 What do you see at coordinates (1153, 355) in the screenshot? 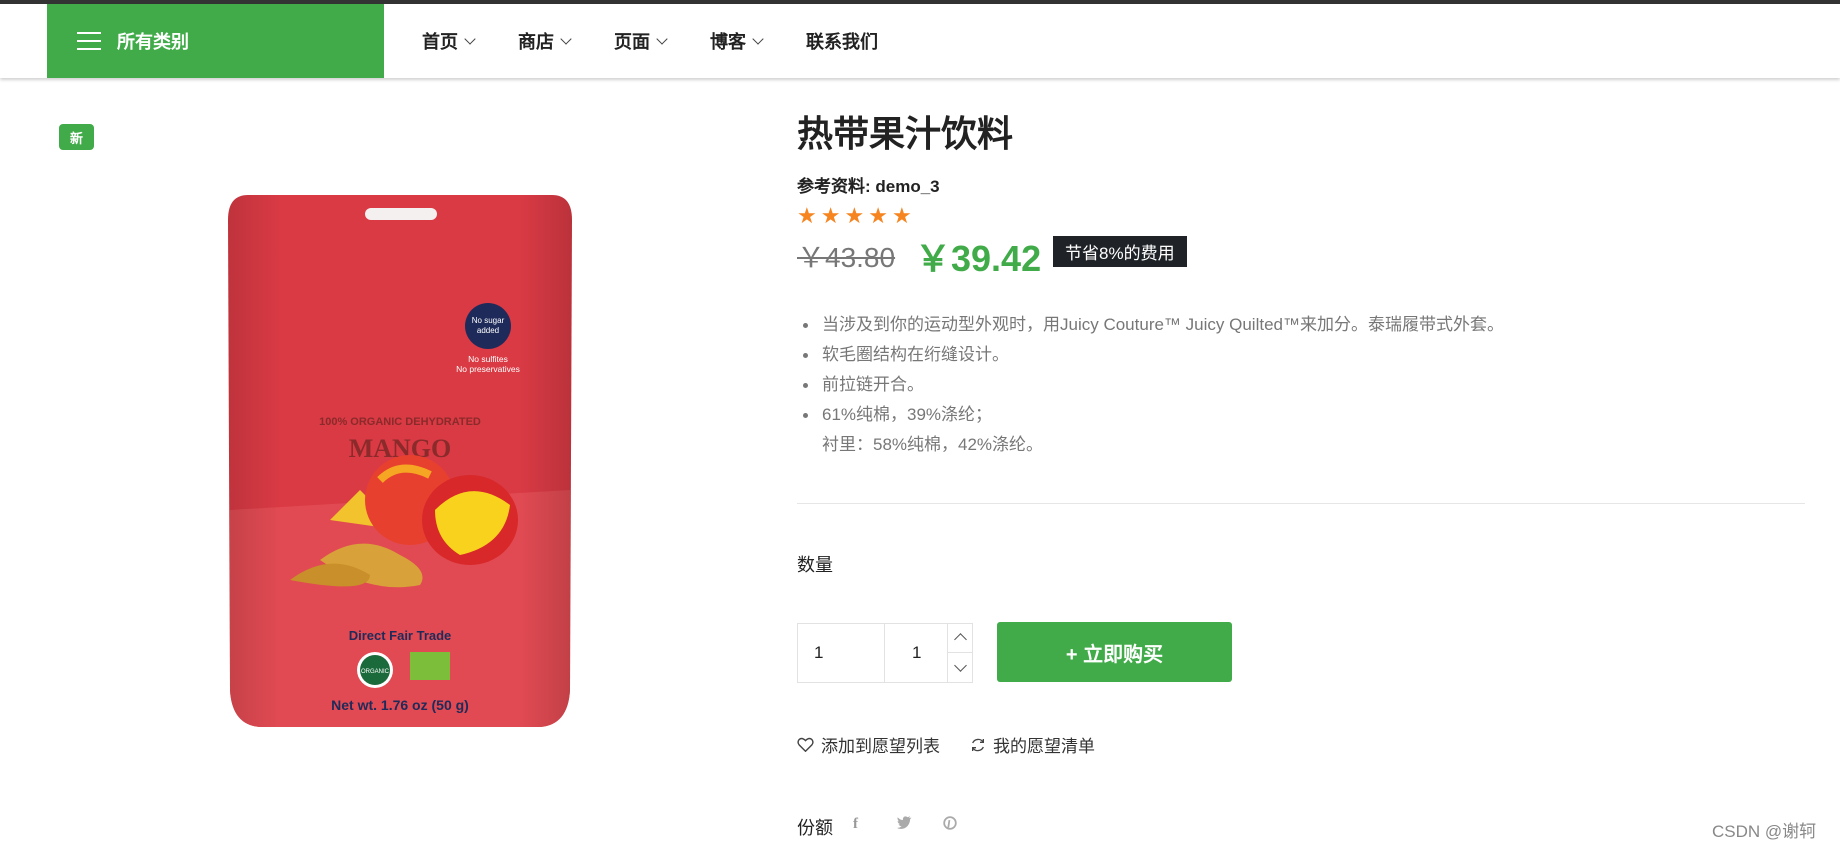
I see `feature-item: 软毛圈结构在绗缝设计。` at bounding box center [1153, 355].